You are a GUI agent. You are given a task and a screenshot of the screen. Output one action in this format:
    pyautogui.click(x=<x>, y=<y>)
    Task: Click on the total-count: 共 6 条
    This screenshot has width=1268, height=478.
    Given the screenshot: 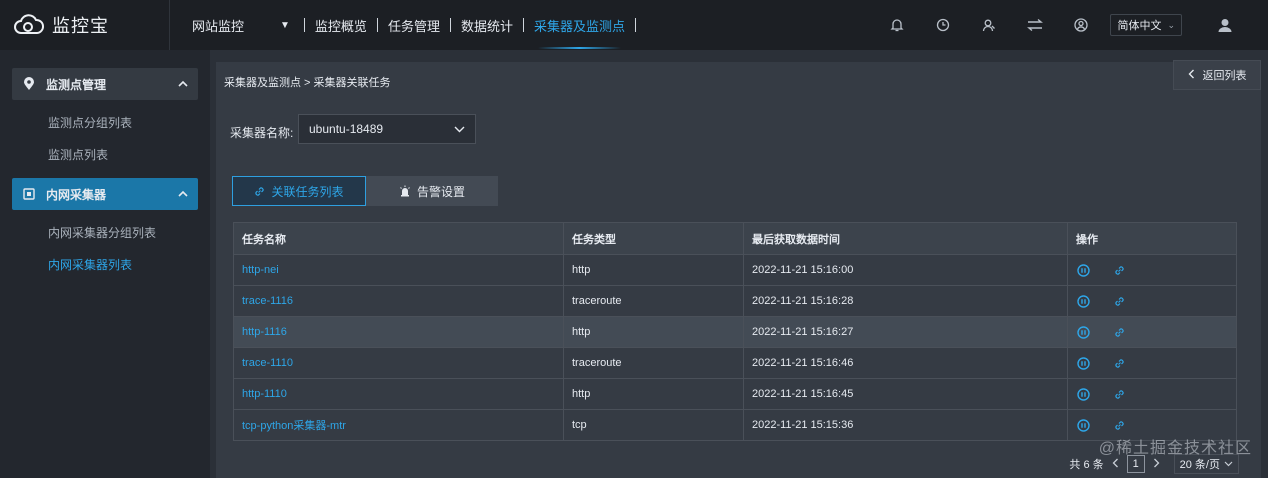 What is the action you would take?
    pyautogui.click(x=1086, y=465)
    